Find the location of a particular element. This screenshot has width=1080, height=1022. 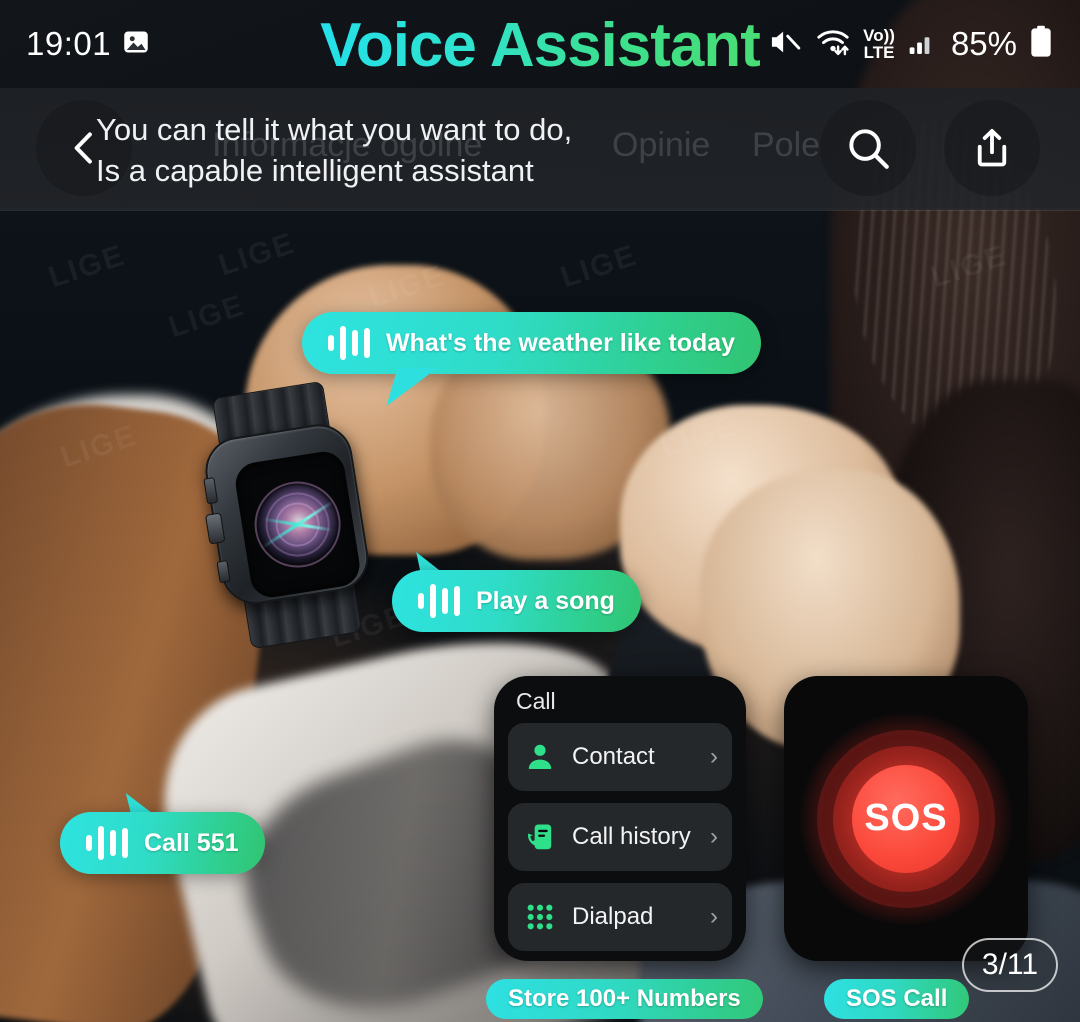

call-menu-item-contact: Contact › is located at coordinates (620, 757).